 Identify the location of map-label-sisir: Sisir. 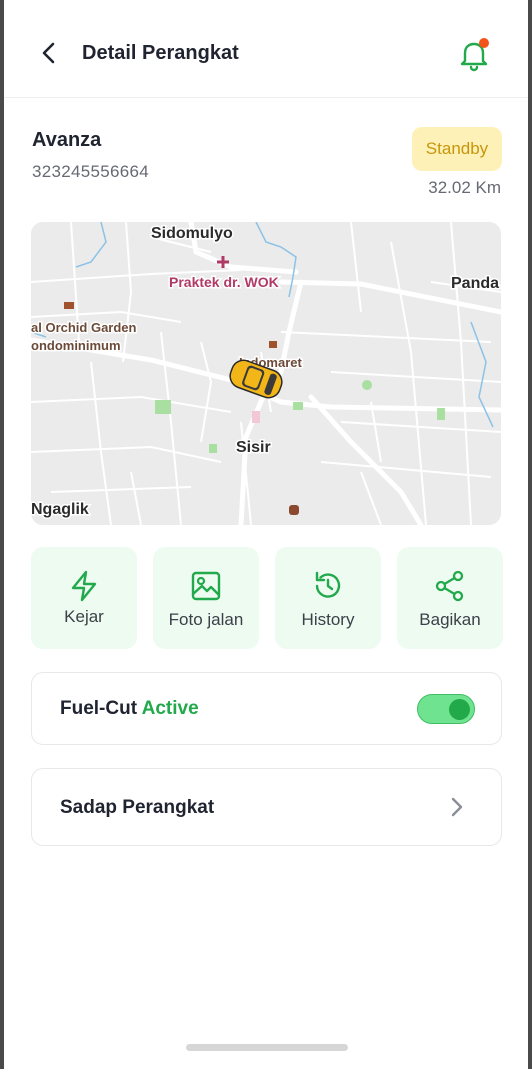
(253, 447).